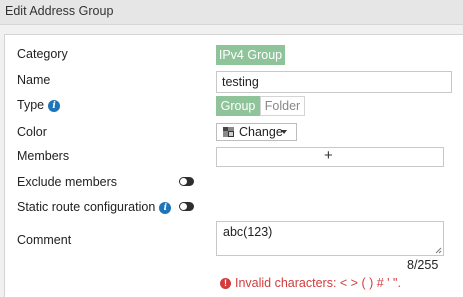 The image size is (463, 297). I want to click on category-badge: IPv4 Group, so click(250, 55).